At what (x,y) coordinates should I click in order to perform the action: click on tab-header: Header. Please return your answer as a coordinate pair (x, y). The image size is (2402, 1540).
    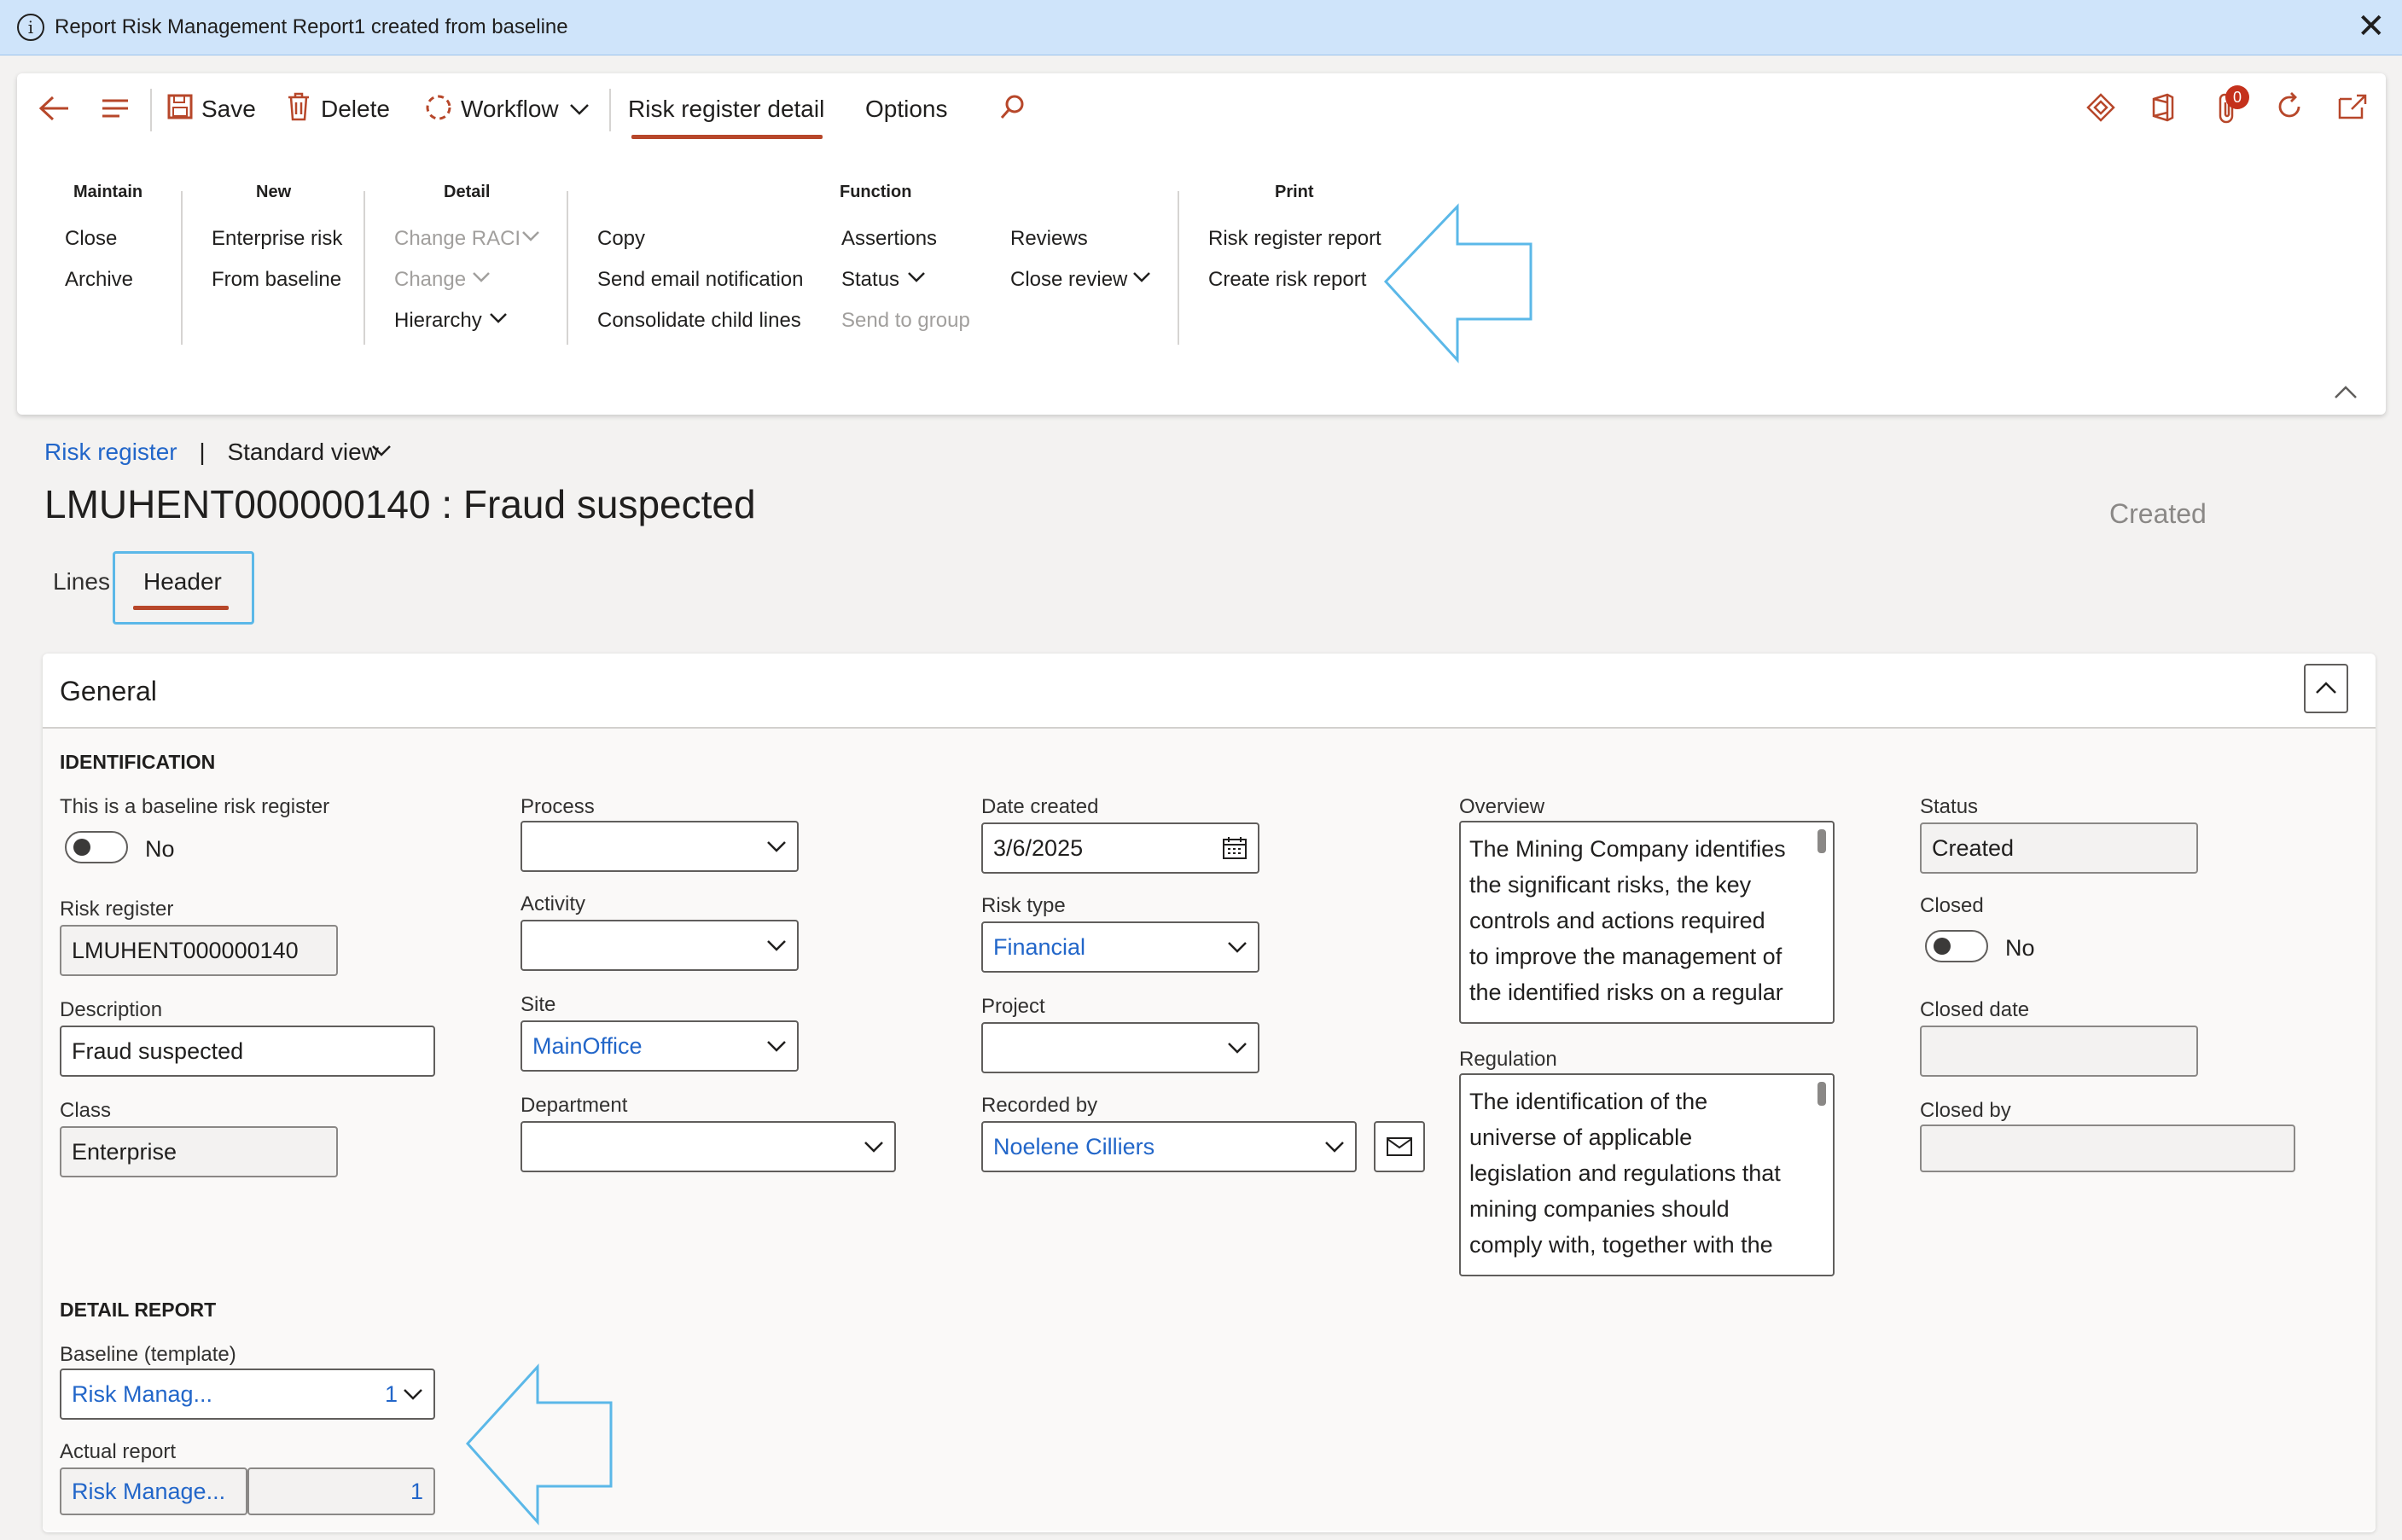
    Looking at the image, I should click on (182, 582).